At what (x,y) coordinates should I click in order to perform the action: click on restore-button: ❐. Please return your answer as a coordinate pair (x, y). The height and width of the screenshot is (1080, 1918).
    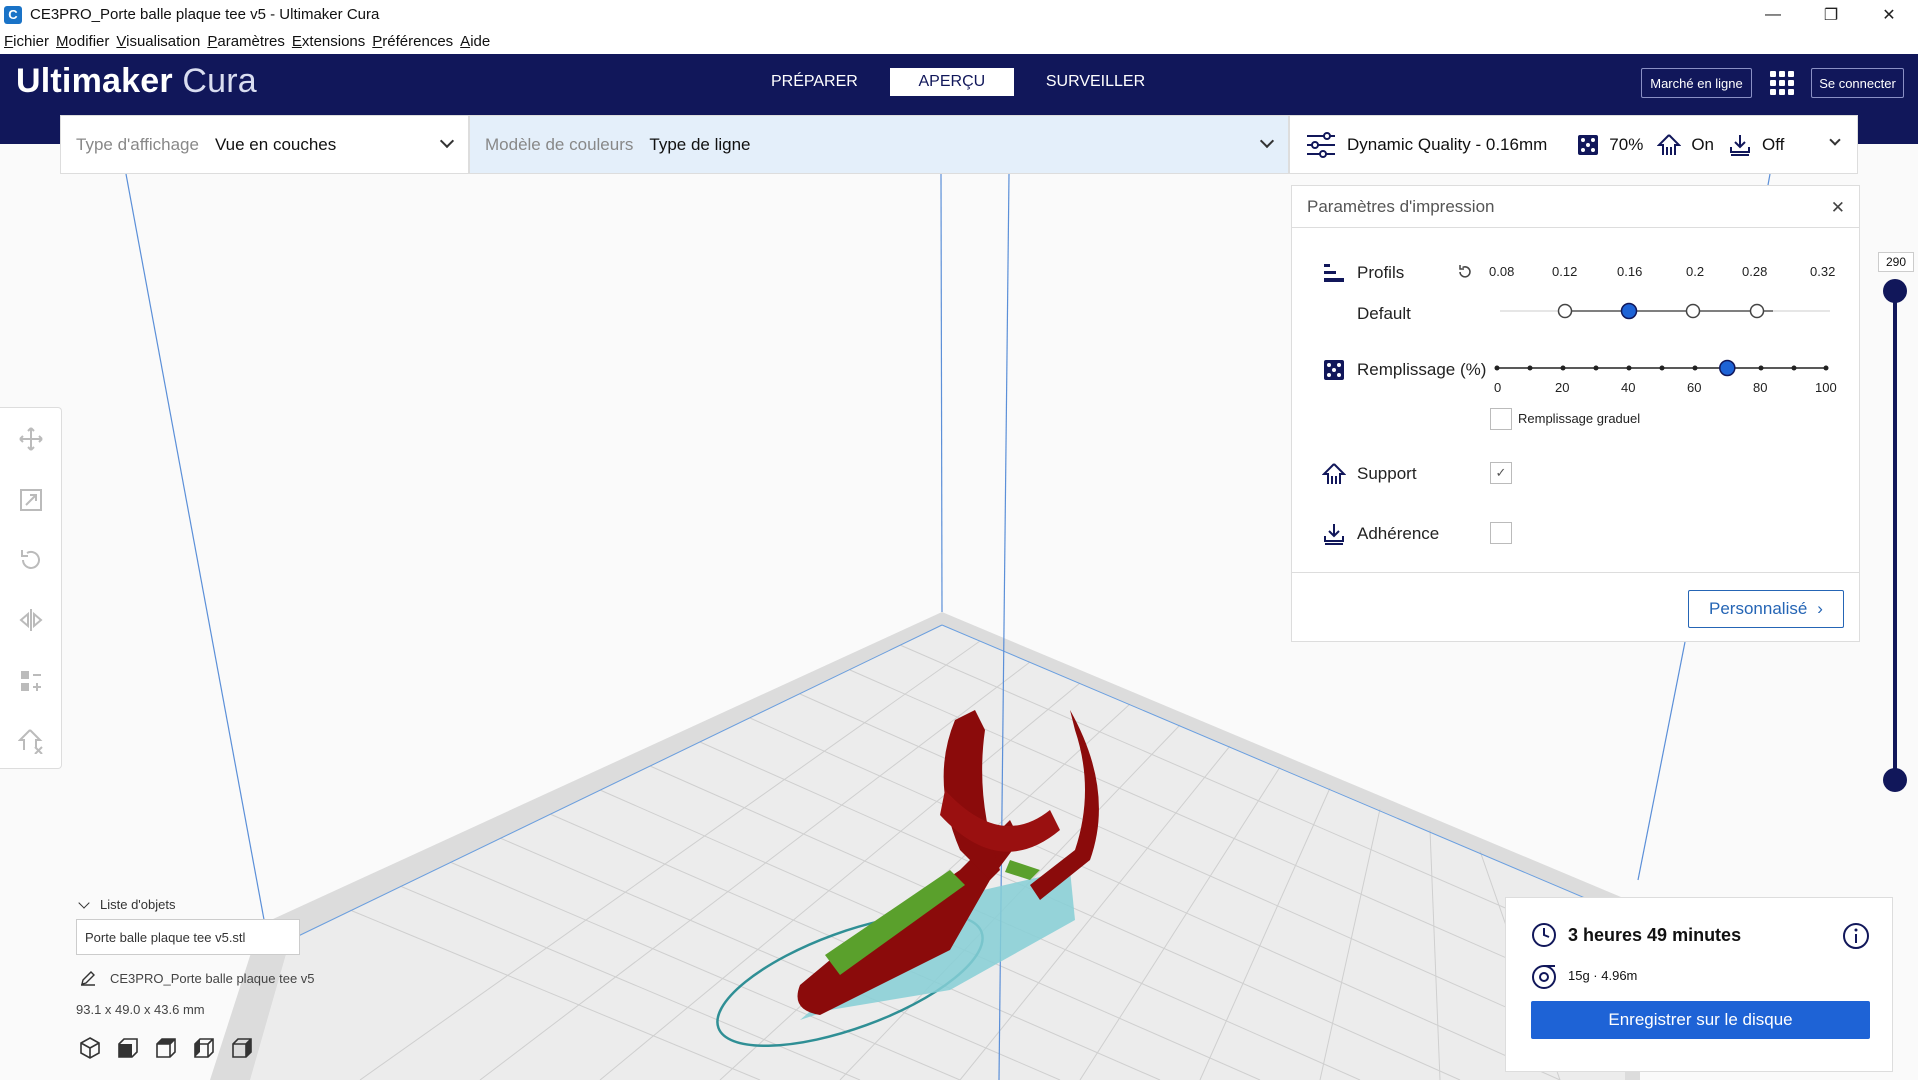
    Looking at the image, I should click on (1831, 14).